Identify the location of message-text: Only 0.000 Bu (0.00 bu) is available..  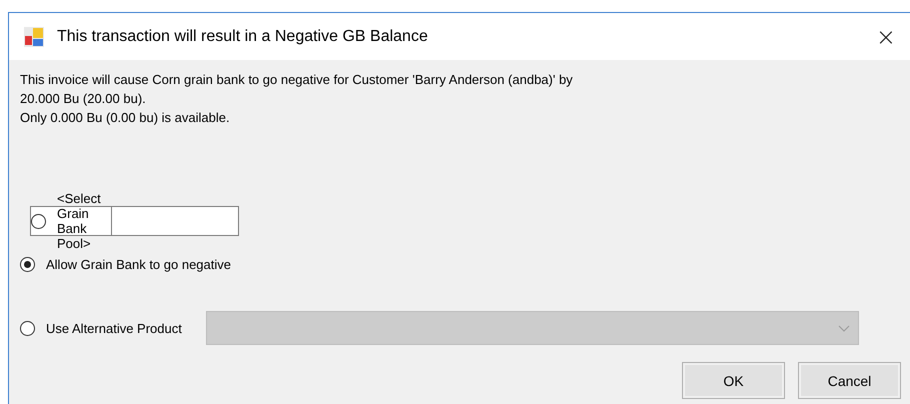
(125, 118).